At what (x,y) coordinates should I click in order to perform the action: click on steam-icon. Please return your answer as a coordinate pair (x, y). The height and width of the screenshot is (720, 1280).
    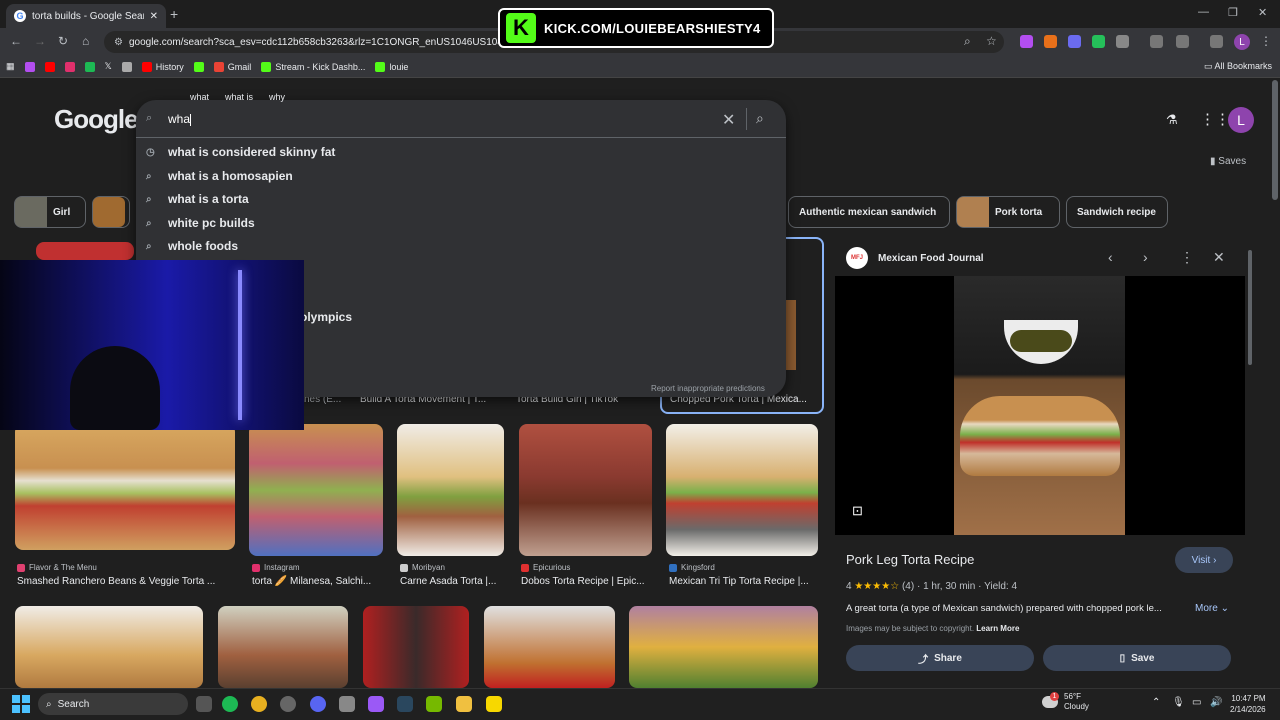
    Looking at the image, I should click on (405, 704).